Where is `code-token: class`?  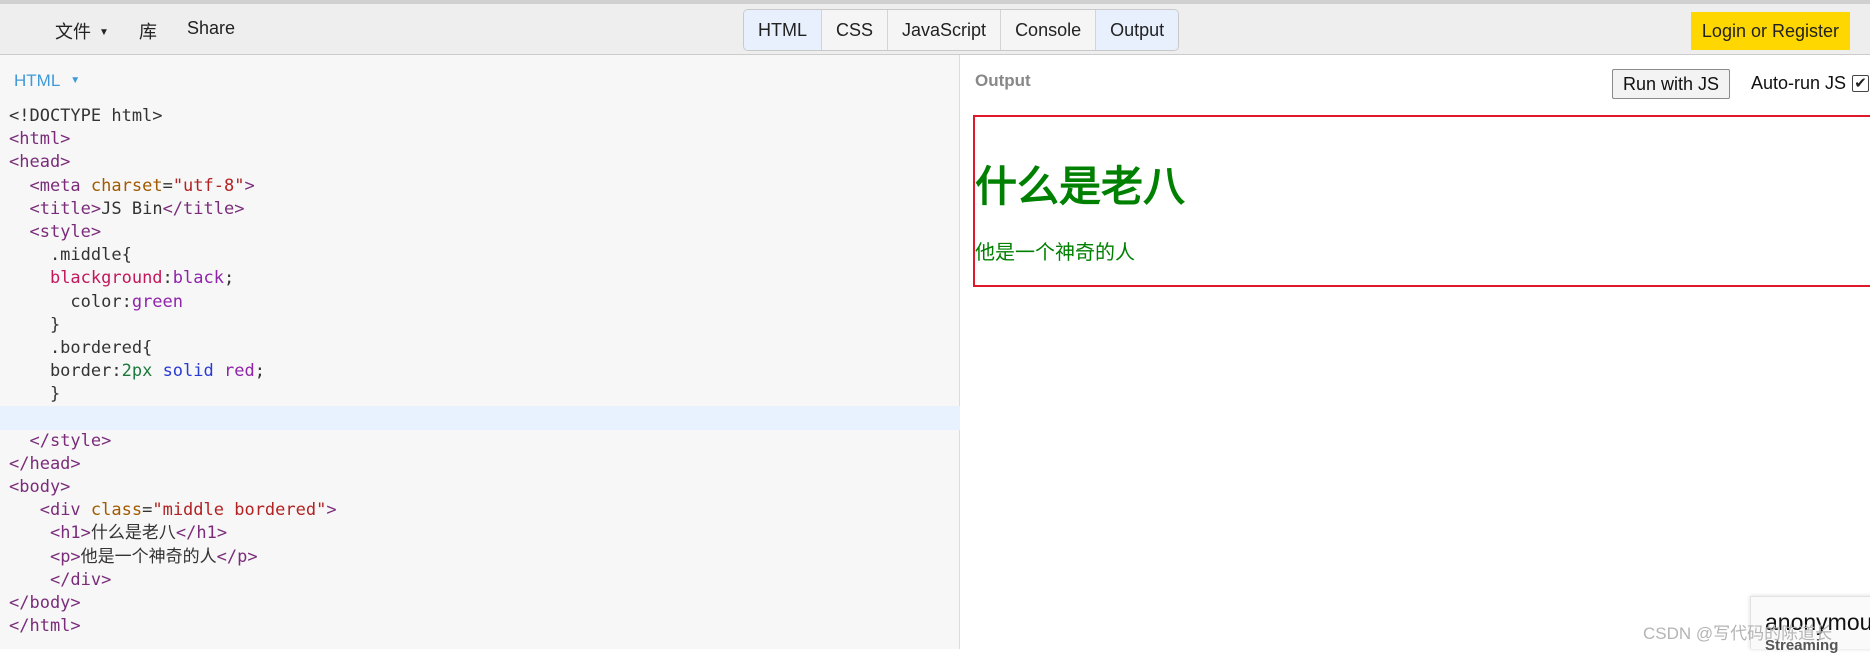 code-token: class is located at coordinates (116, 510).